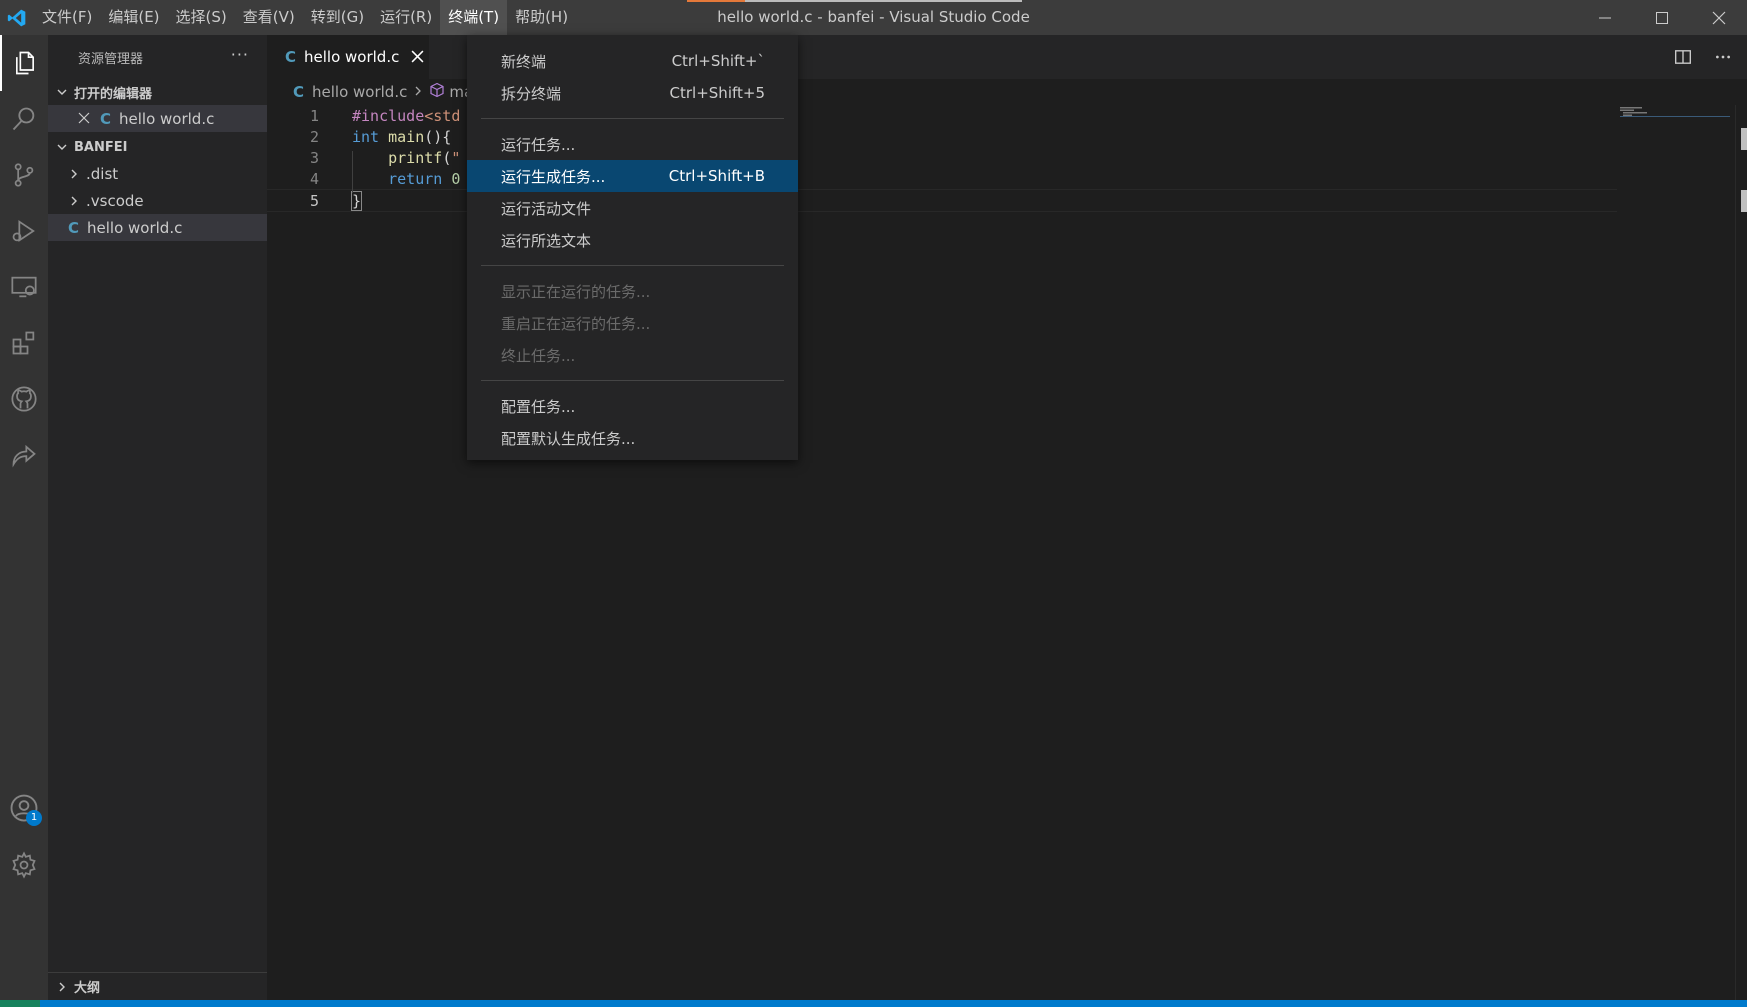  I want to click on sidebar-title: 资源管理器, so click(111, 59).